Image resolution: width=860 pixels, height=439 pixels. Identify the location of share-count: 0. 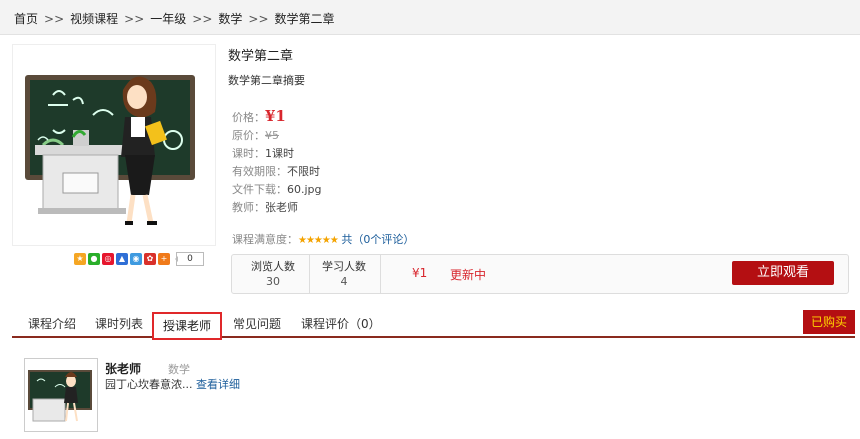
(189, 259).